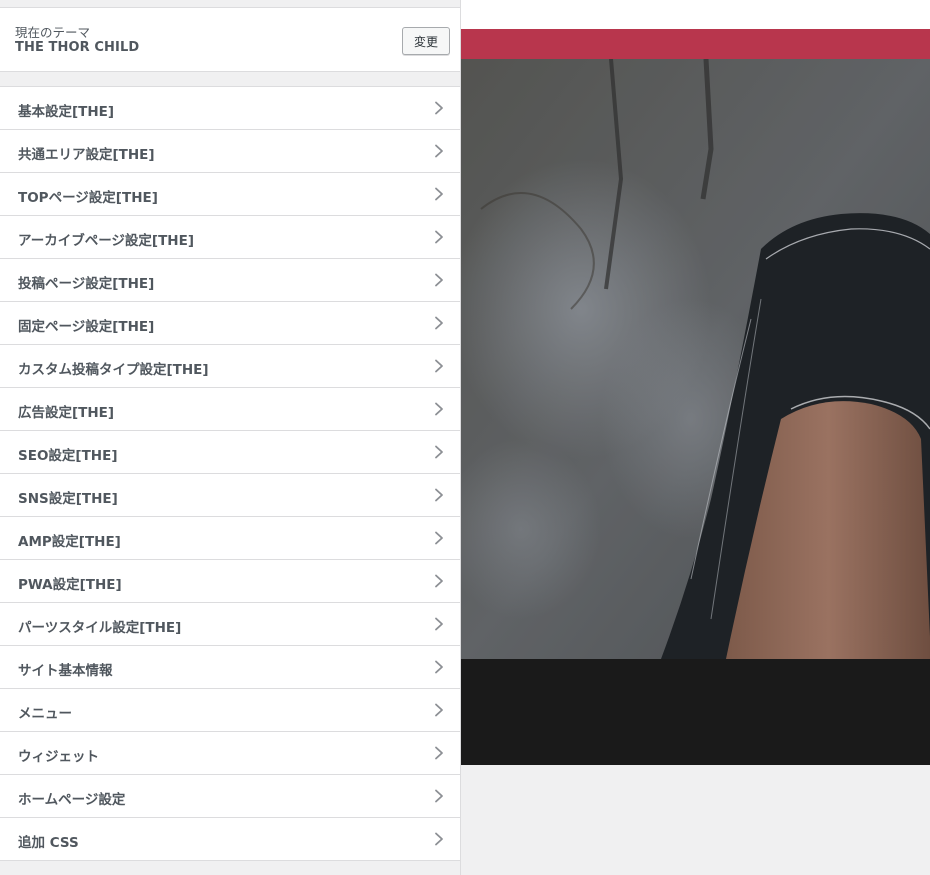 The image size is (930, 875). Describe the element at coordinates (66, 112) in the screenshot. I see `panel-label: 基本設定[THE]` at that location.